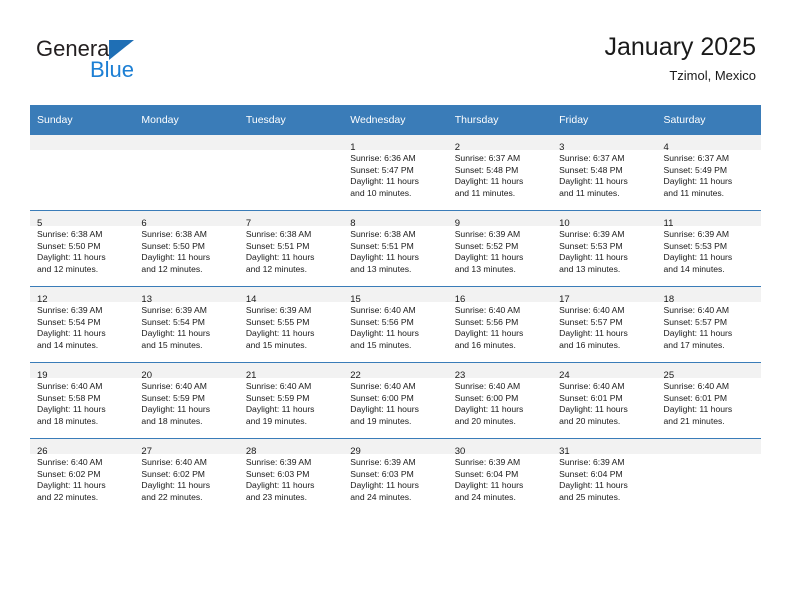 Image resolution: width=792 pixels, height=612 pixels. What do you see at coordinates (486, 245) in the screenshot?
I see `day-detail-line: Sunset: 5:52 PM` at bounding box center [486, 245].